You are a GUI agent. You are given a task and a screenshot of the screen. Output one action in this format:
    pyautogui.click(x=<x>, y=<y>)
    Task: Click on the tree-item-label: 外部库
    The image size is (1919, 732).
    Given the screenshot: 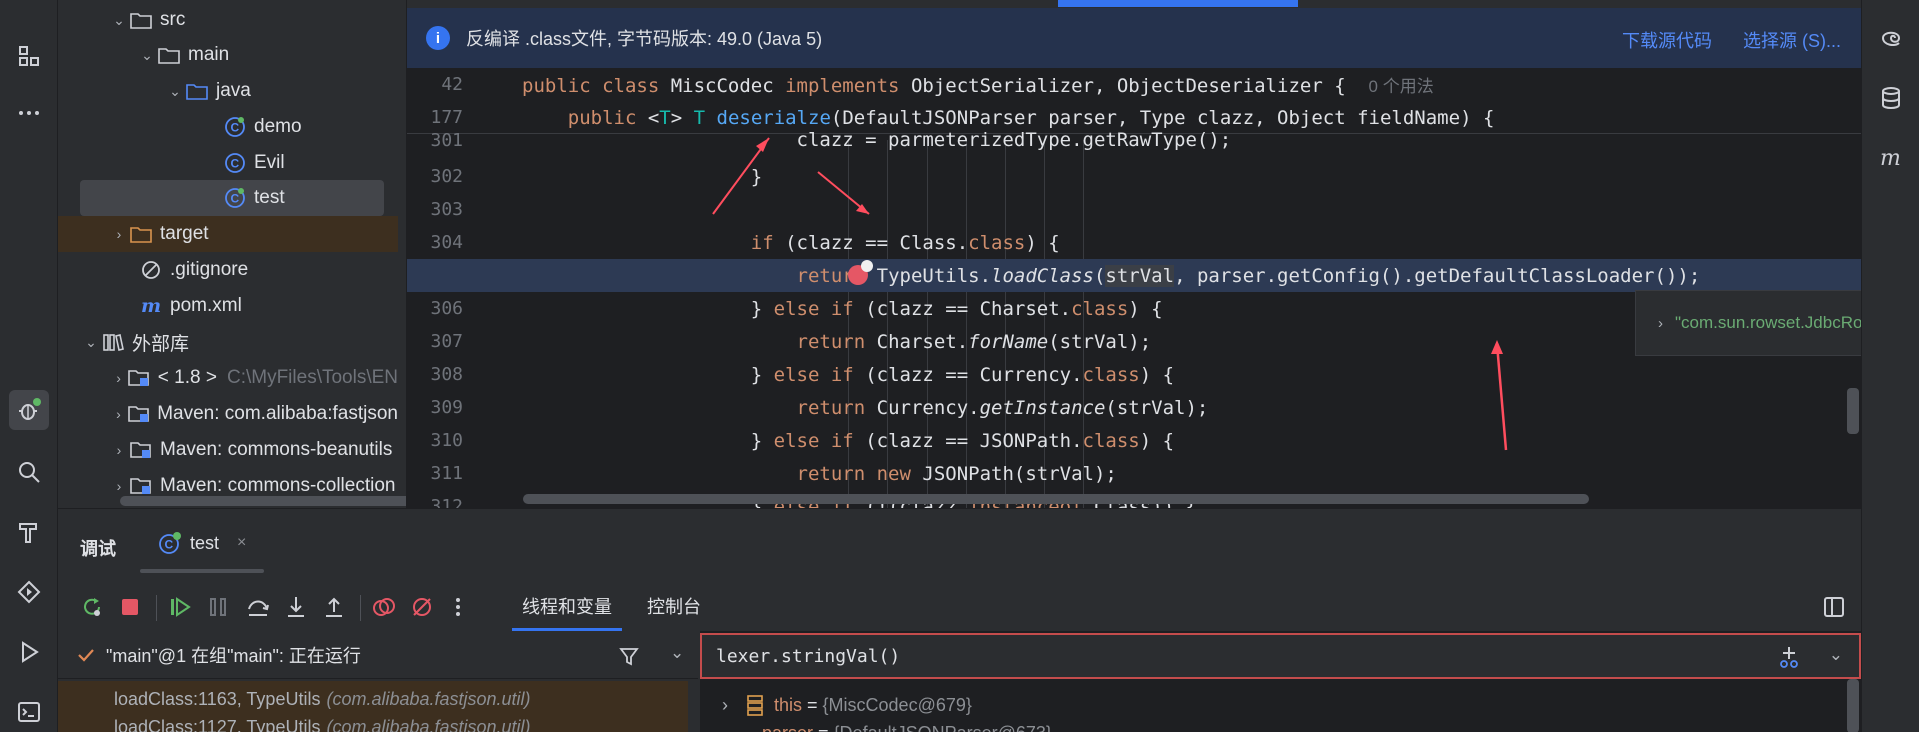 What is the action you would take?
    pyautogui.click(x=161, y=344)
    